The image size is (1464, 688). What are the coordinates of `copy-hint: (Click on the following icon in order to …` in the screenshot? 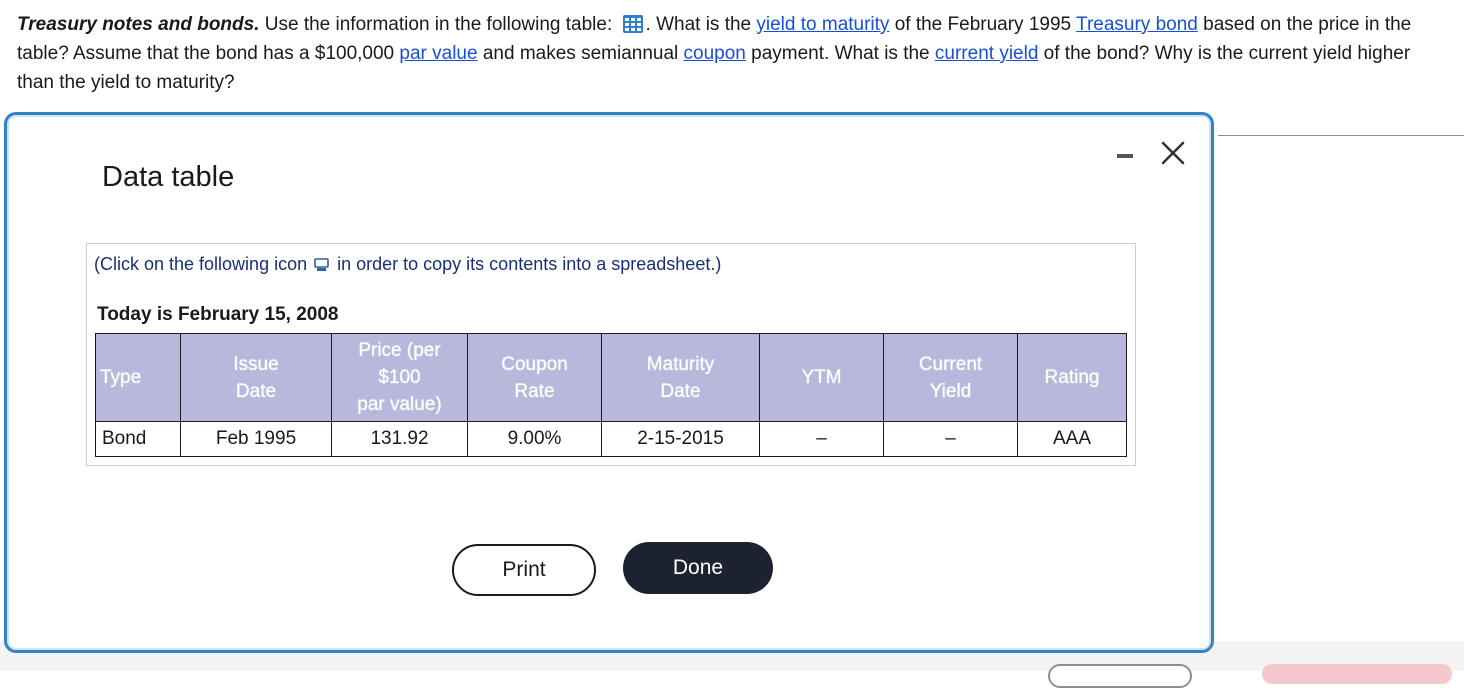 It's located at (407, 264).